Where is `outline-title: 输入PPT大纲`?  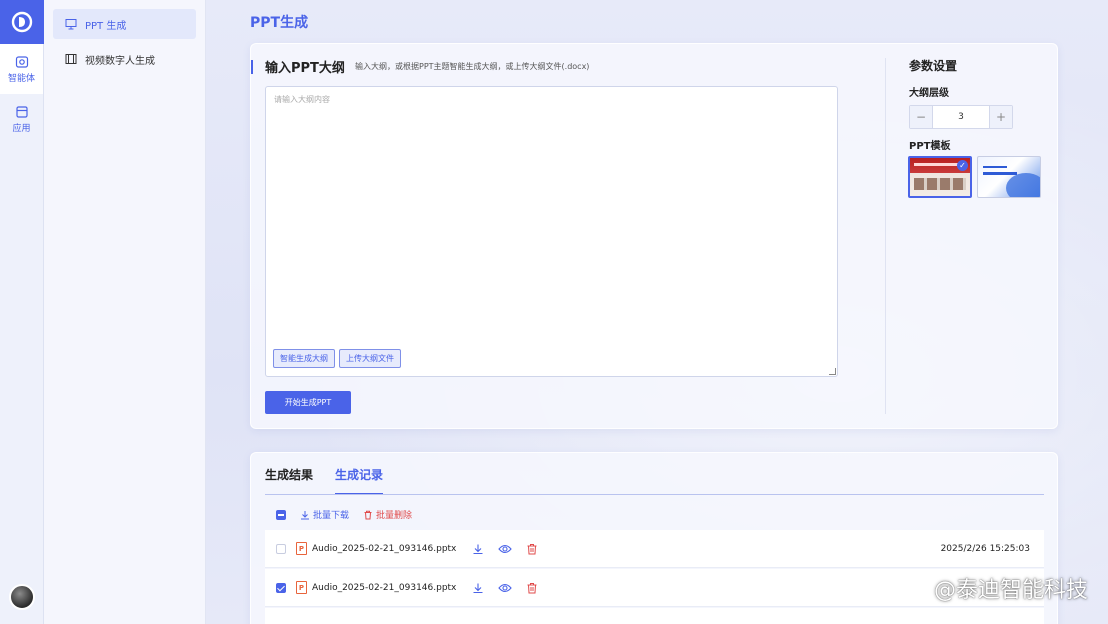
outline-title: 输入PPT大纲 is located at coordinates (305, 68).